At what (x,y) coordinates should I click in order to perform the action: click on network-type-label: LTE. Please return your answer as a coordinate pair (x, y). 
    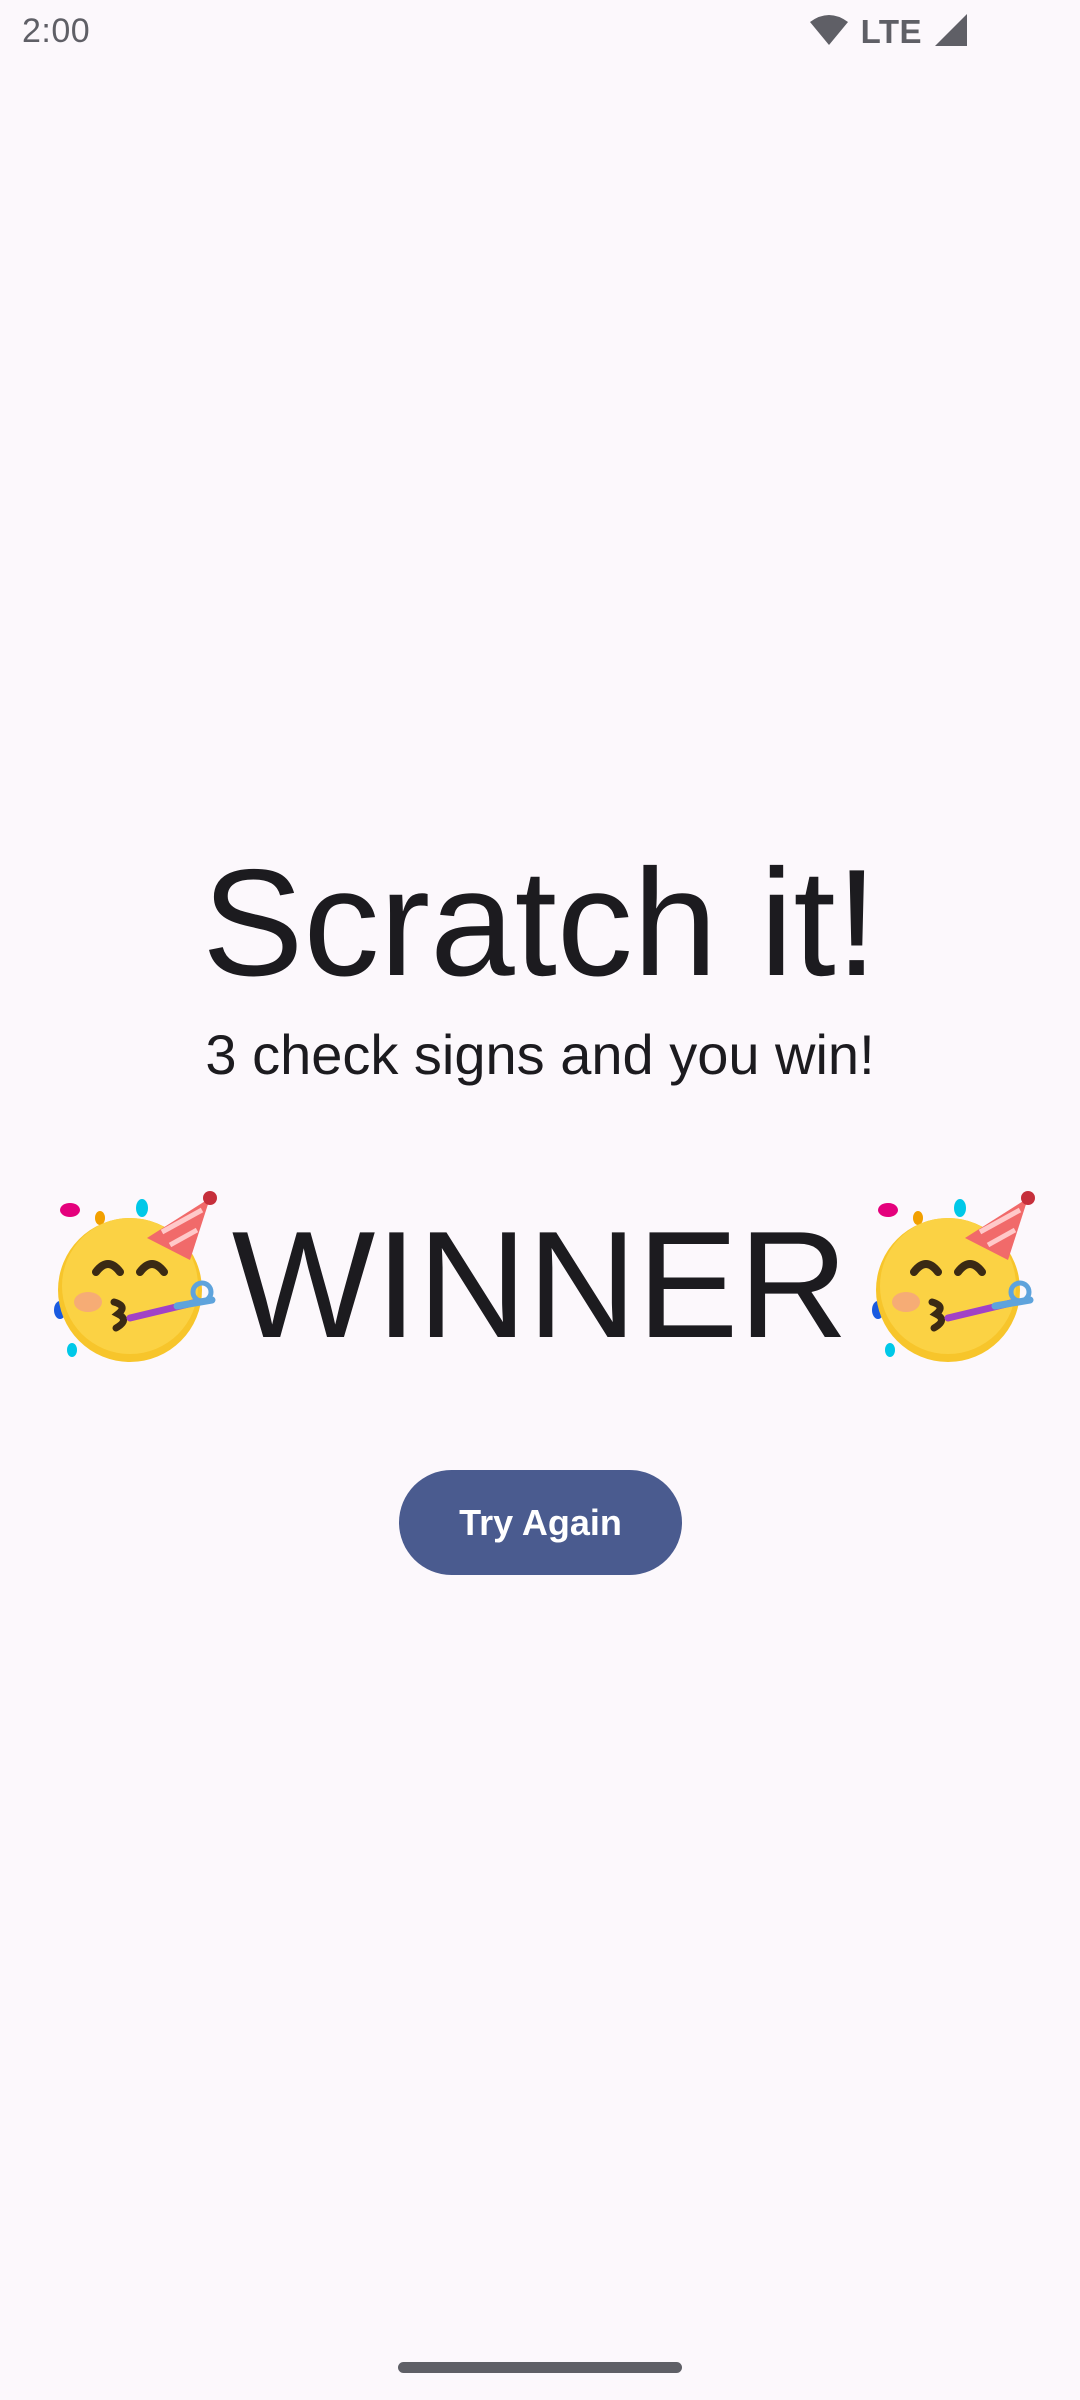
    Looking at the image, I should click on (891, 31).